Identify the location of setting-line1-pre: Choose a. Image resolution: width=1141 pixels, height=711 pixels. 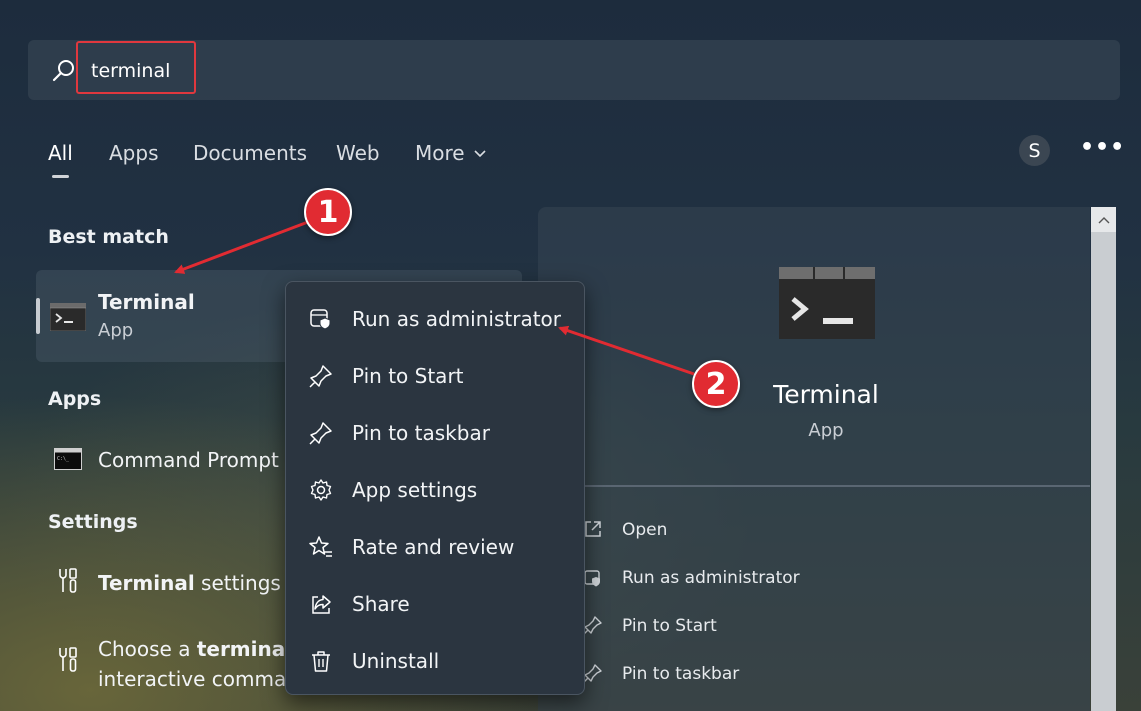
(147, 649).